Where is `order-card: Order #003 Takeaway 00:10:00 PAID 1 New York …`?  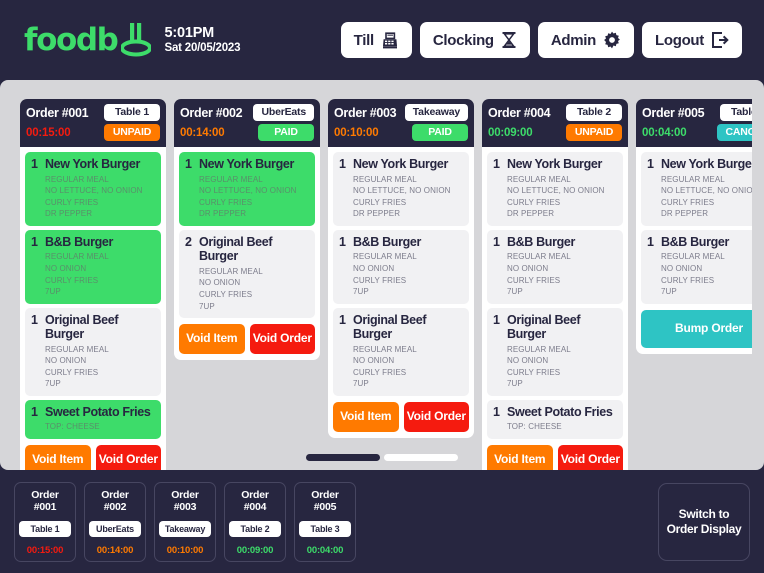 order-card: Order #003 Takeaway 00:10:00 PAID 1 New York … is located at coordinates (401, 268).